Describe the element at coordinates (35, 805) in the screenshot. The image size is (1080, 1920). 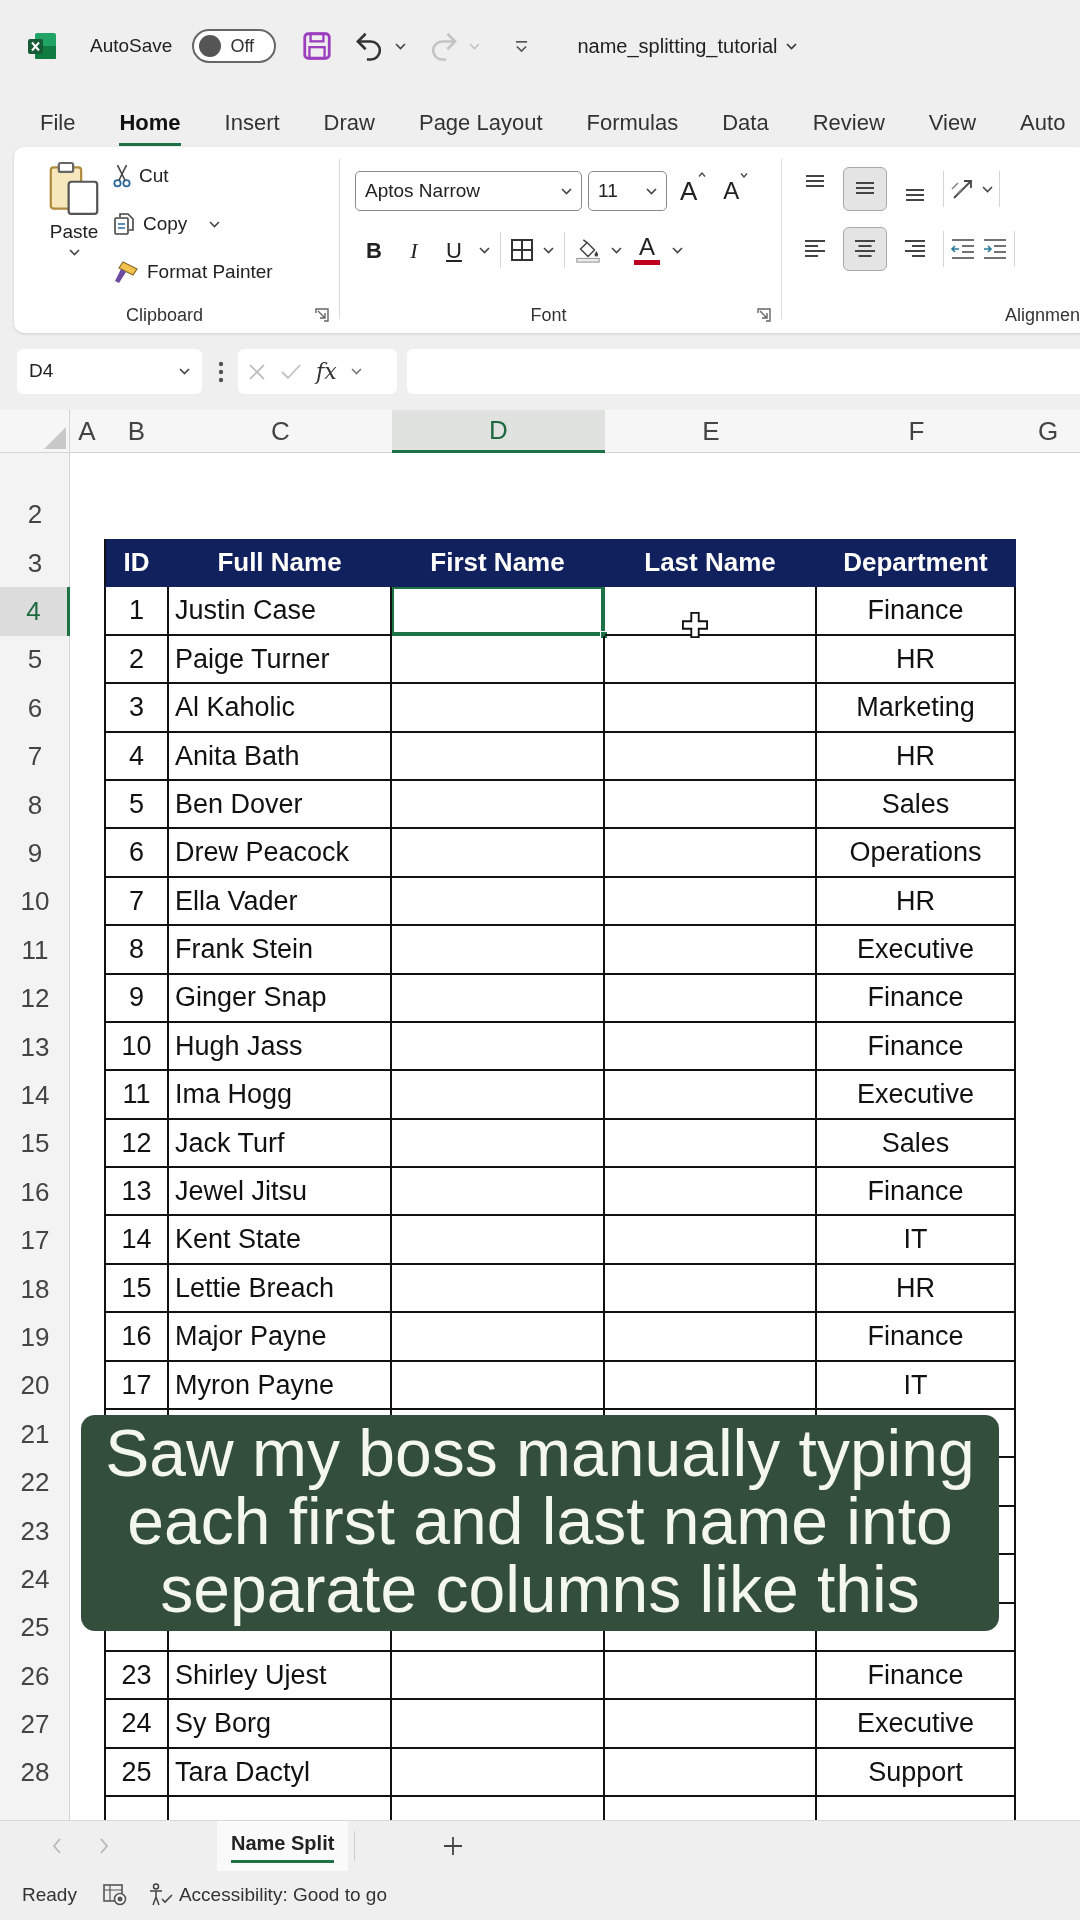
I see `row-header: 8` at that location.